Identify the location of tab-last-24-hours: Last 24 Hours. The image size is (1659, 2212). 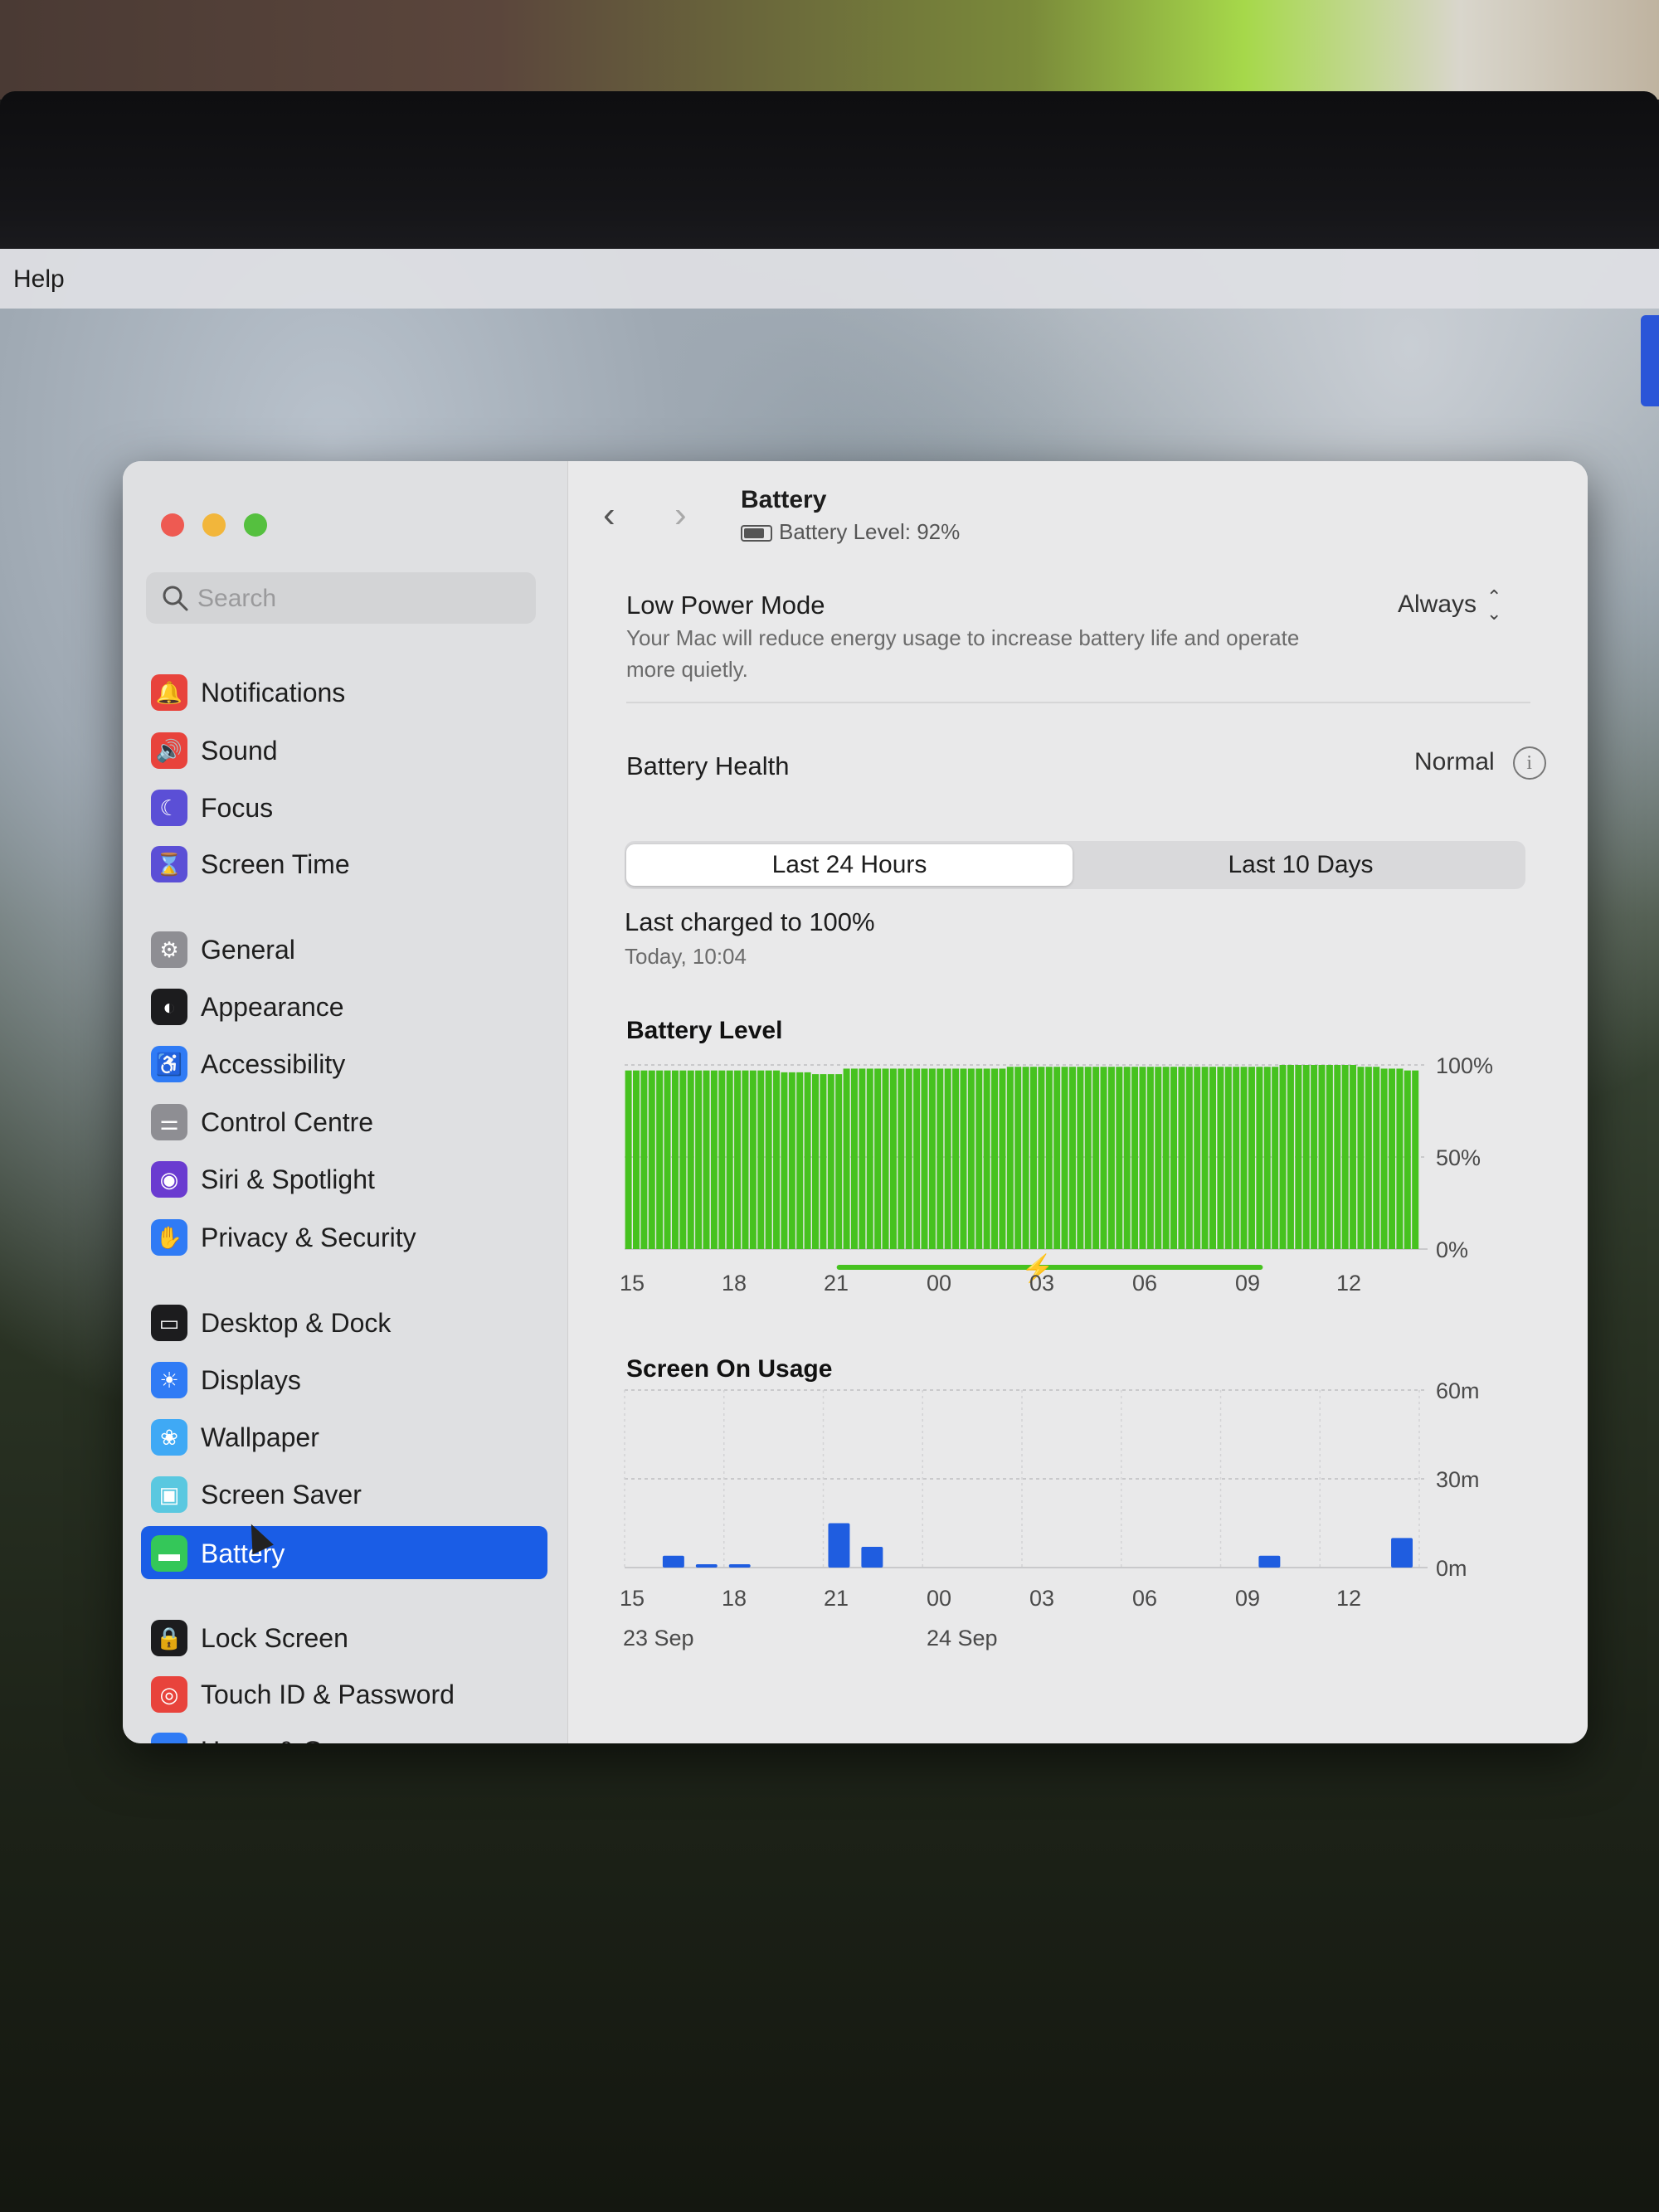
(849, 865).